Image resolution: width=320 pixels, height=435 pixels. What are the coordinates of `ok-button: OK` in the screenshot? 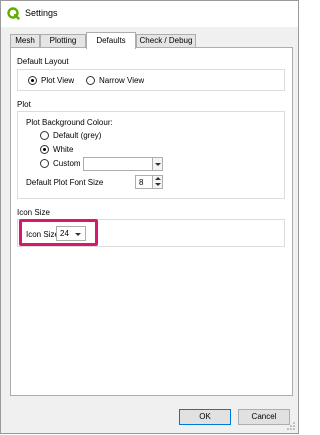 It's located at (205, 417).